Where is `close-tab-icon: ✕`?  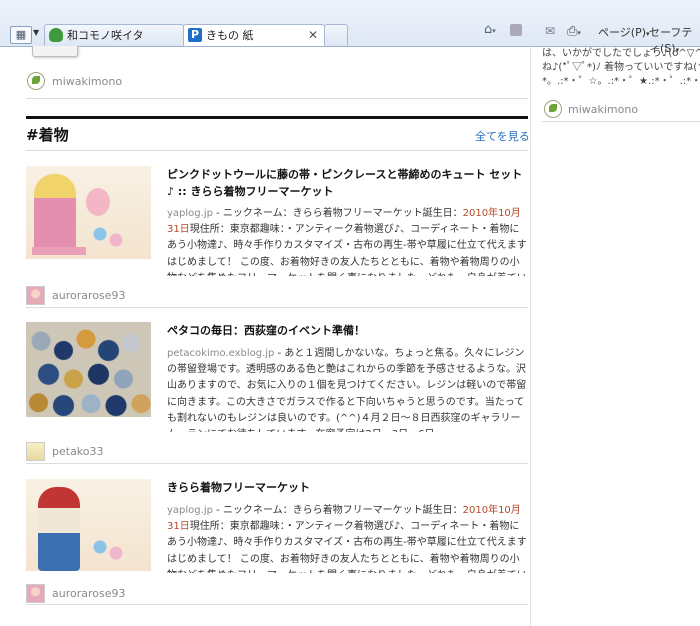
close-tab-icon: ✕ is located at coordinates (313, 35).